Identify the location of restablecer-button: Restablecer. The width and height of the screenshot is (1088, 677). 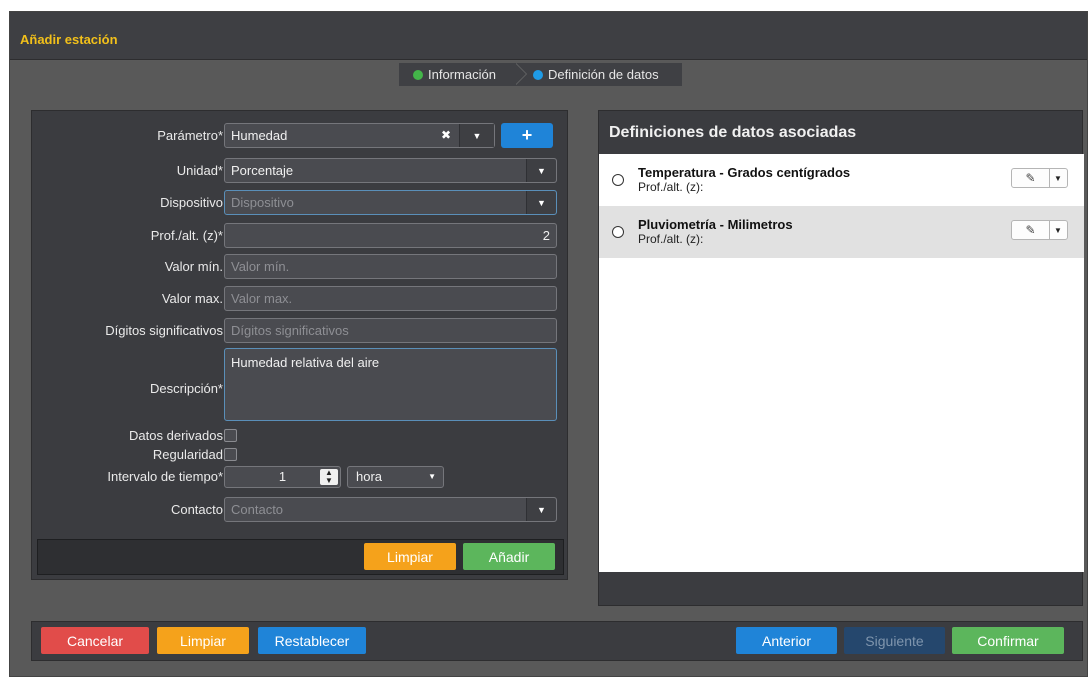
(312, 640).